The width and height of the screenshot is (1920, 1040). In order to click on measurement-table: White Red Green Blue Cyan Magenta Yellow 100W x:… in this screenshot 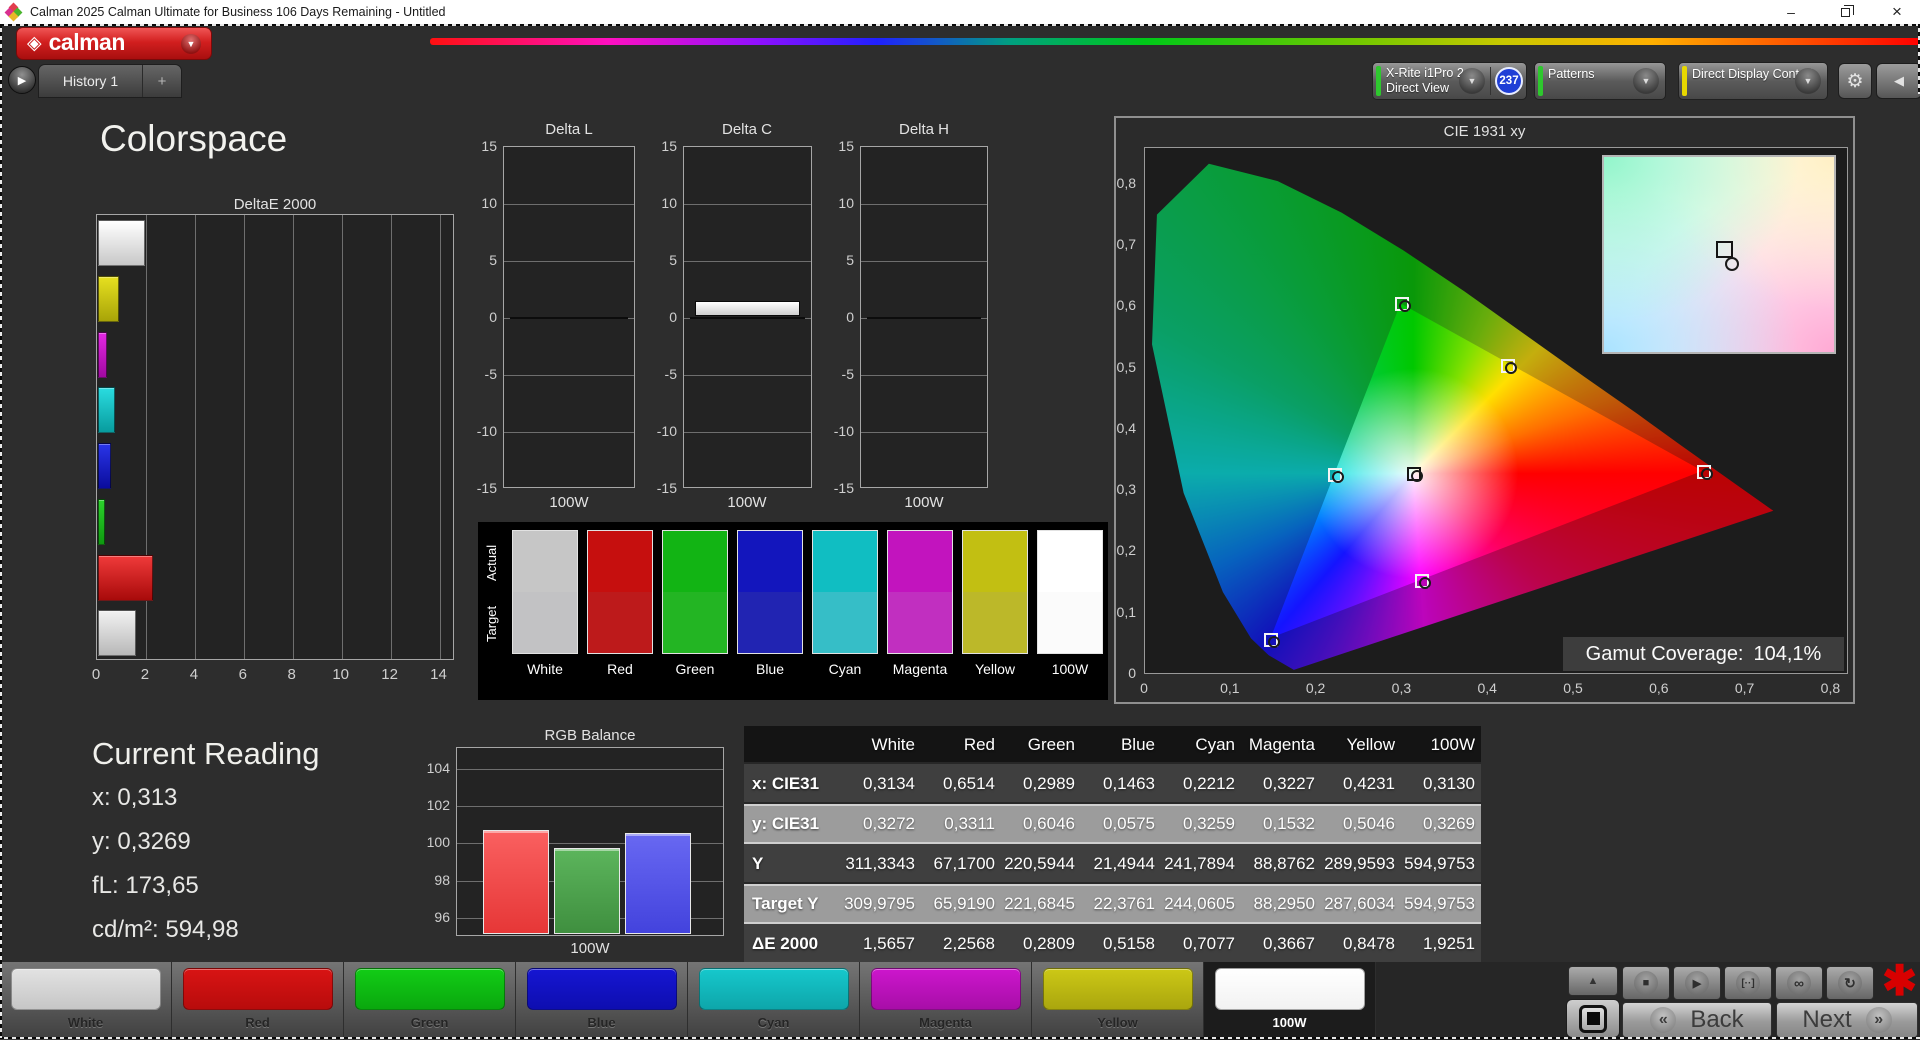, I will do `click(1112, 845)`.